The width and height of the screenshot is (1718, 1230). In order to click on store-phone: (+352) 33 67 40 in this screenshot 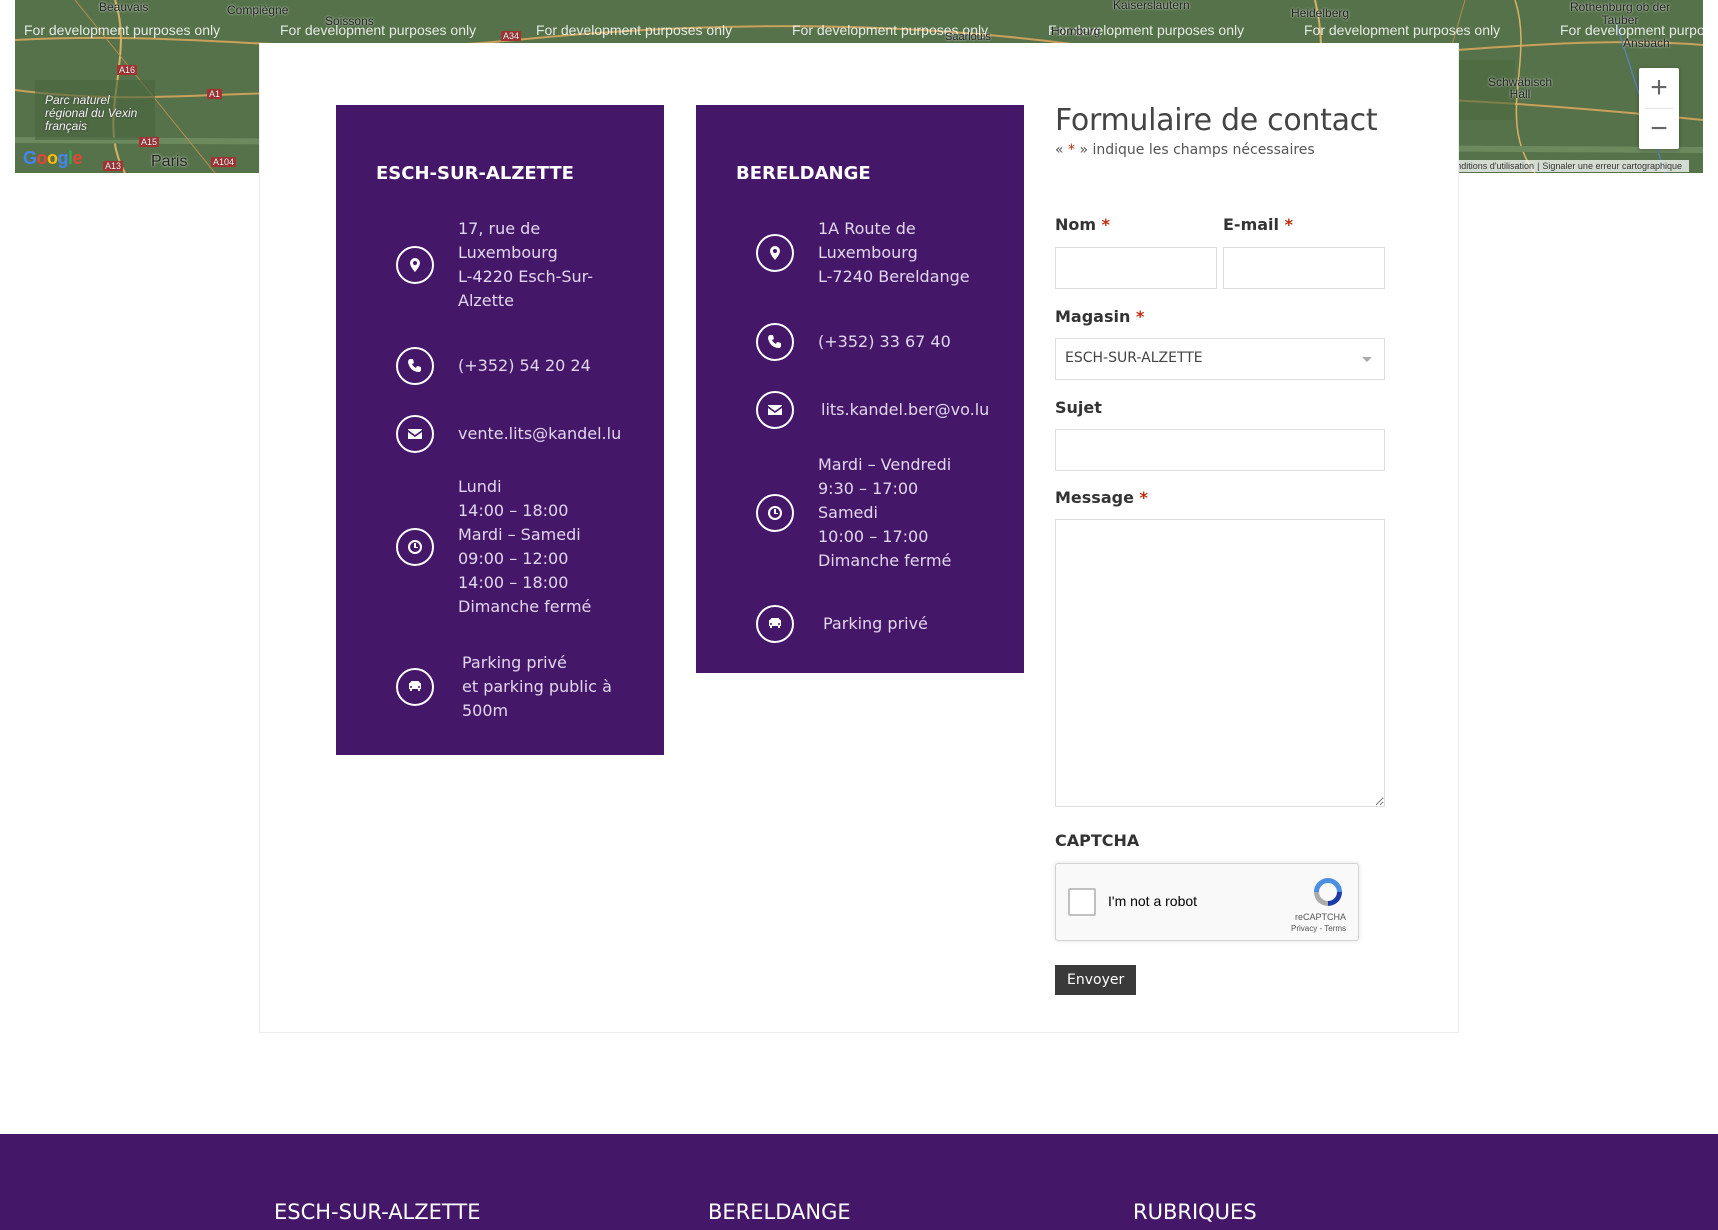, I will do `click(853, 342)`.